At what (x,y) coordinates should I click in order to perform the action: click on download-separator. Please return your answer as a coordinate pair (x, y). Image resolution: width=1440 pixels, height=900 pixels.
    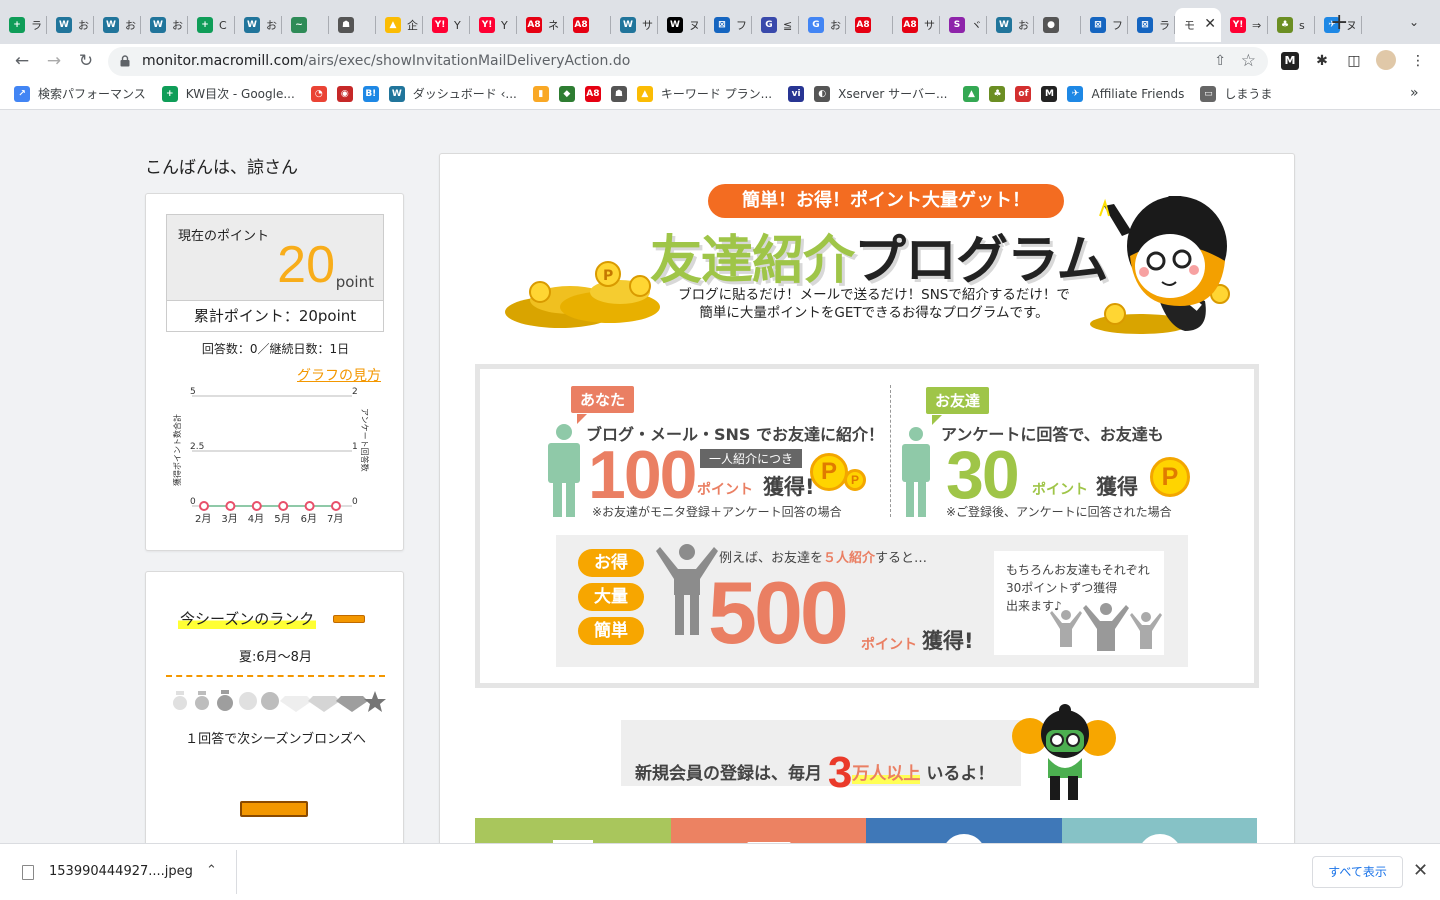
    Looking at the image, I should click on (236, 872).